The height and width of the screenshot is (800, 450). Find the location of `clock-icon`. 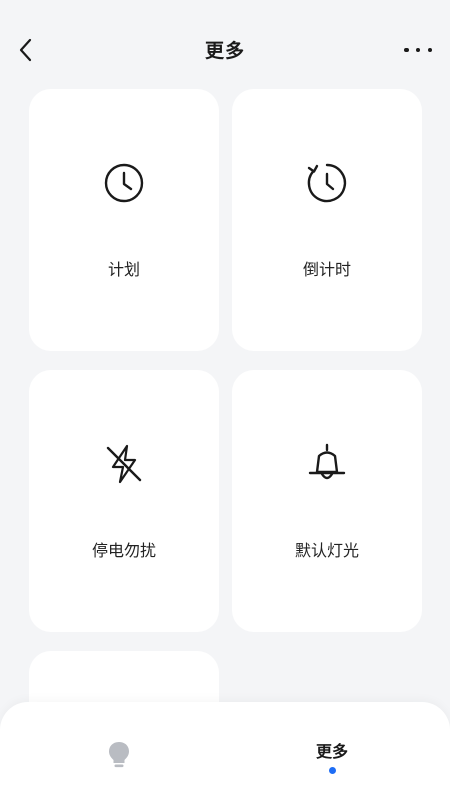

clock-icon is located at coordinates (124, 183).